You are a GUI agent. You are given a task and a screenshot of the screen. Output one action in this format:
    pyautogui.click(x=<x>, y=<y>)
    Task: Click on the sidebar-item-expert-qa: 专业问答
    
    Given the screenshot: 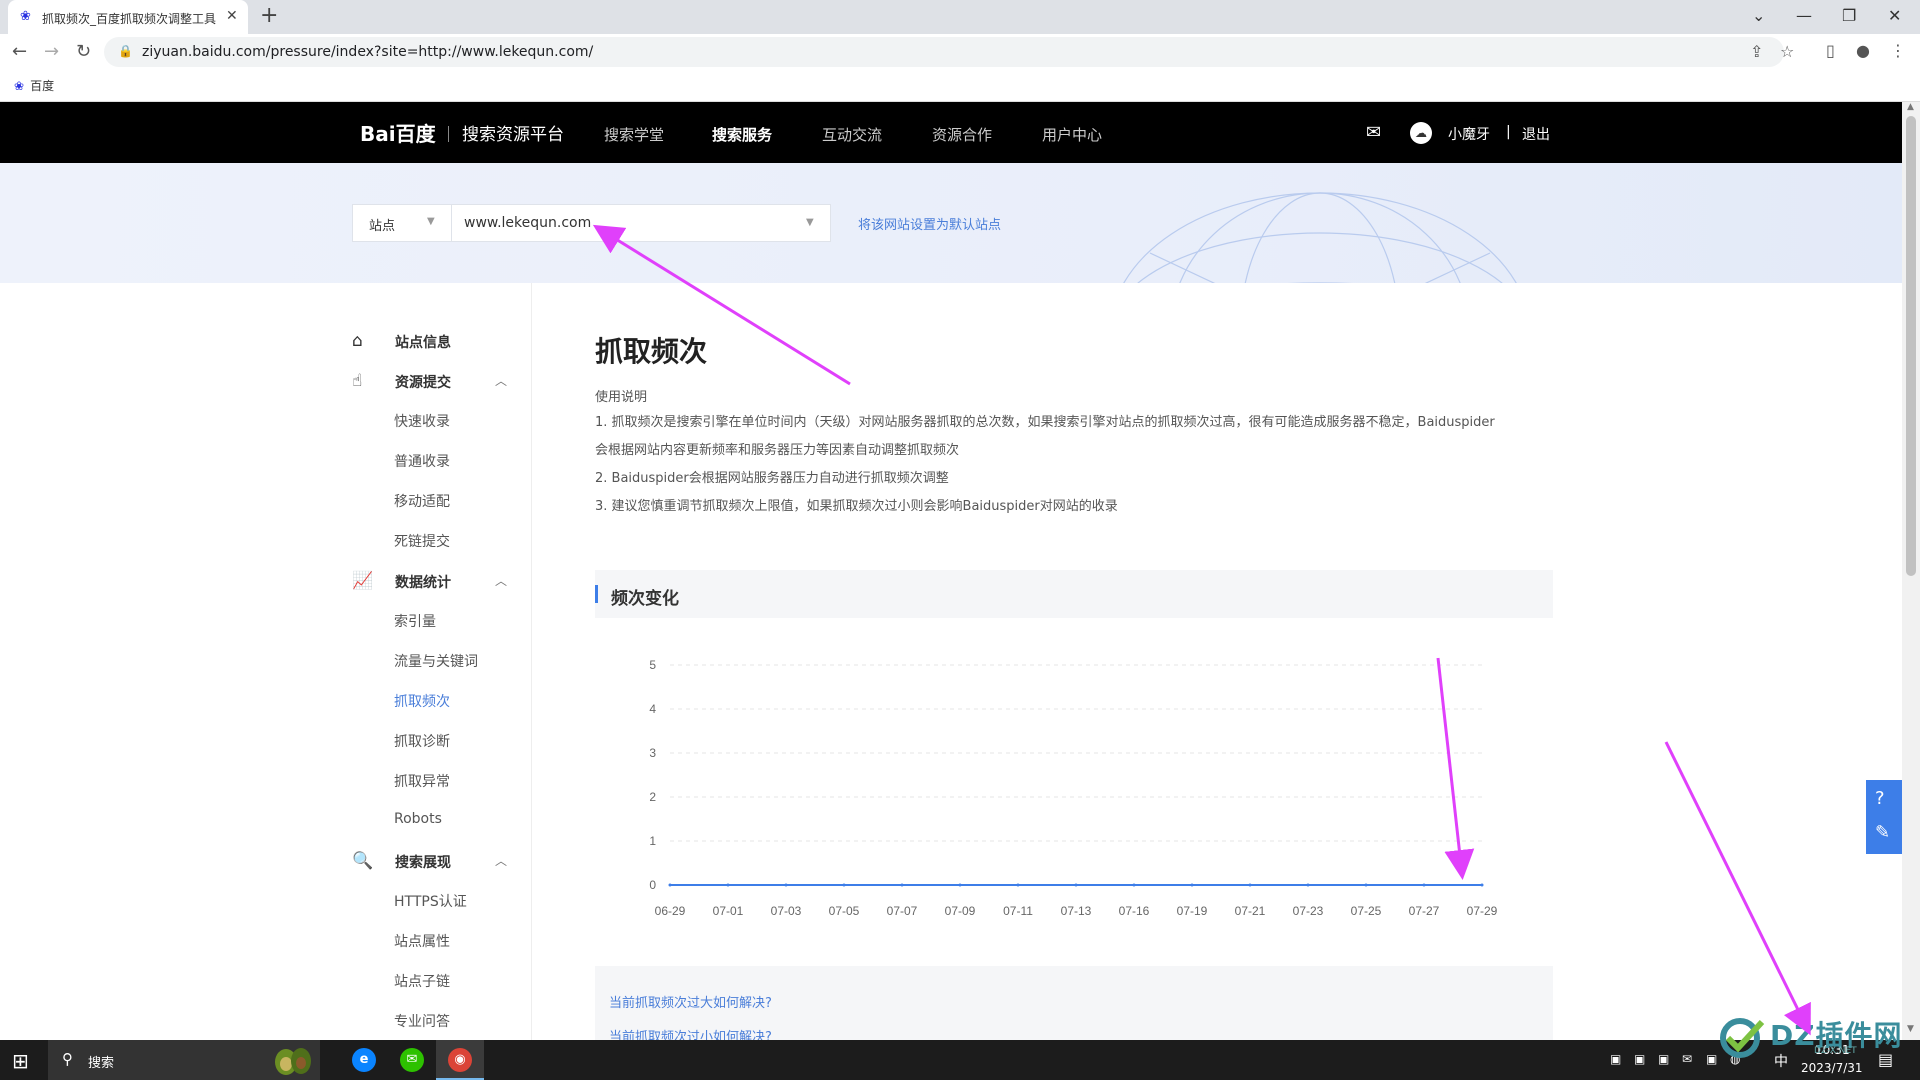 What is the action you would take?
    pyautogui.click(x=422, y=1021)
    